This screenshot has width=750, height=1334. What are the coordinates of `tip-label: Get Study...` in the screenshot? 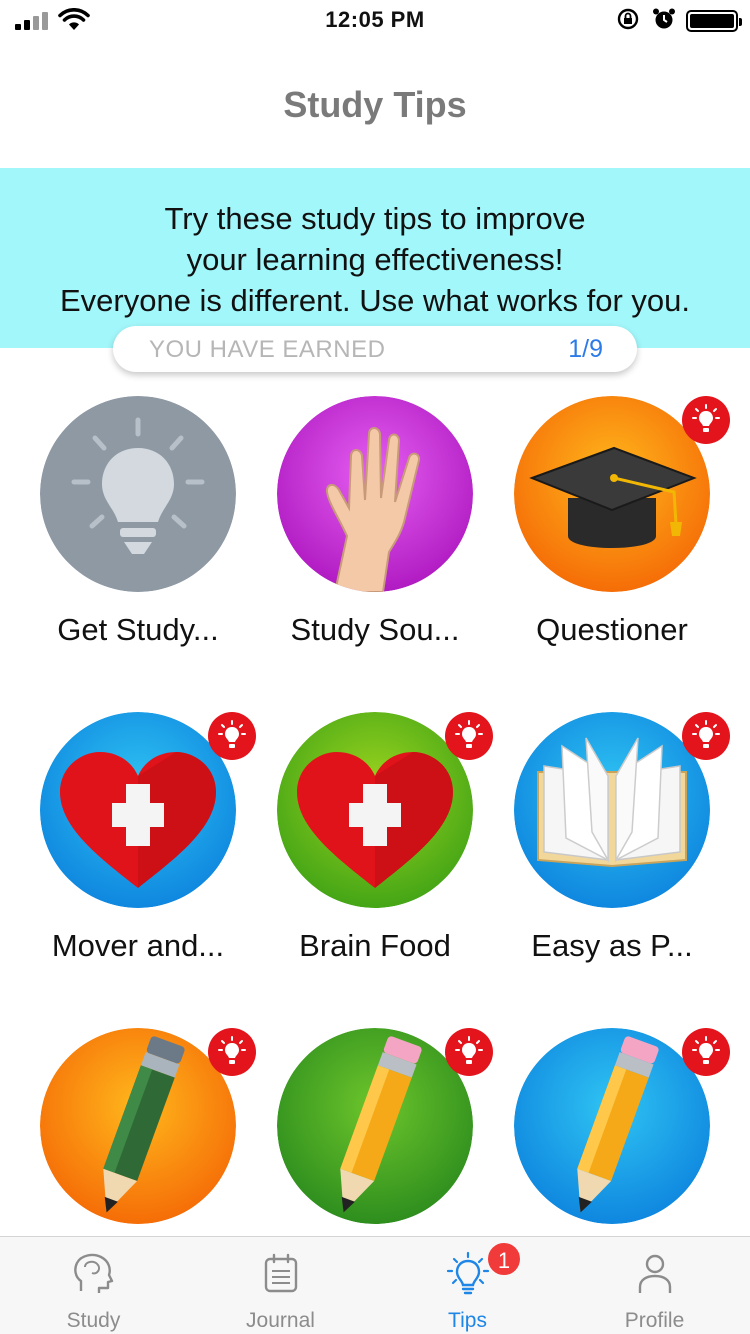 It's located at (138, 629).